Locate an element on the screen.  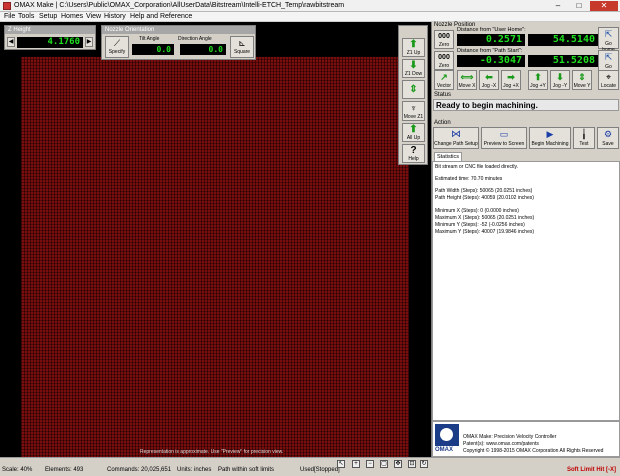
refresh-icon: ↻ is located at coordinates (424, 464).